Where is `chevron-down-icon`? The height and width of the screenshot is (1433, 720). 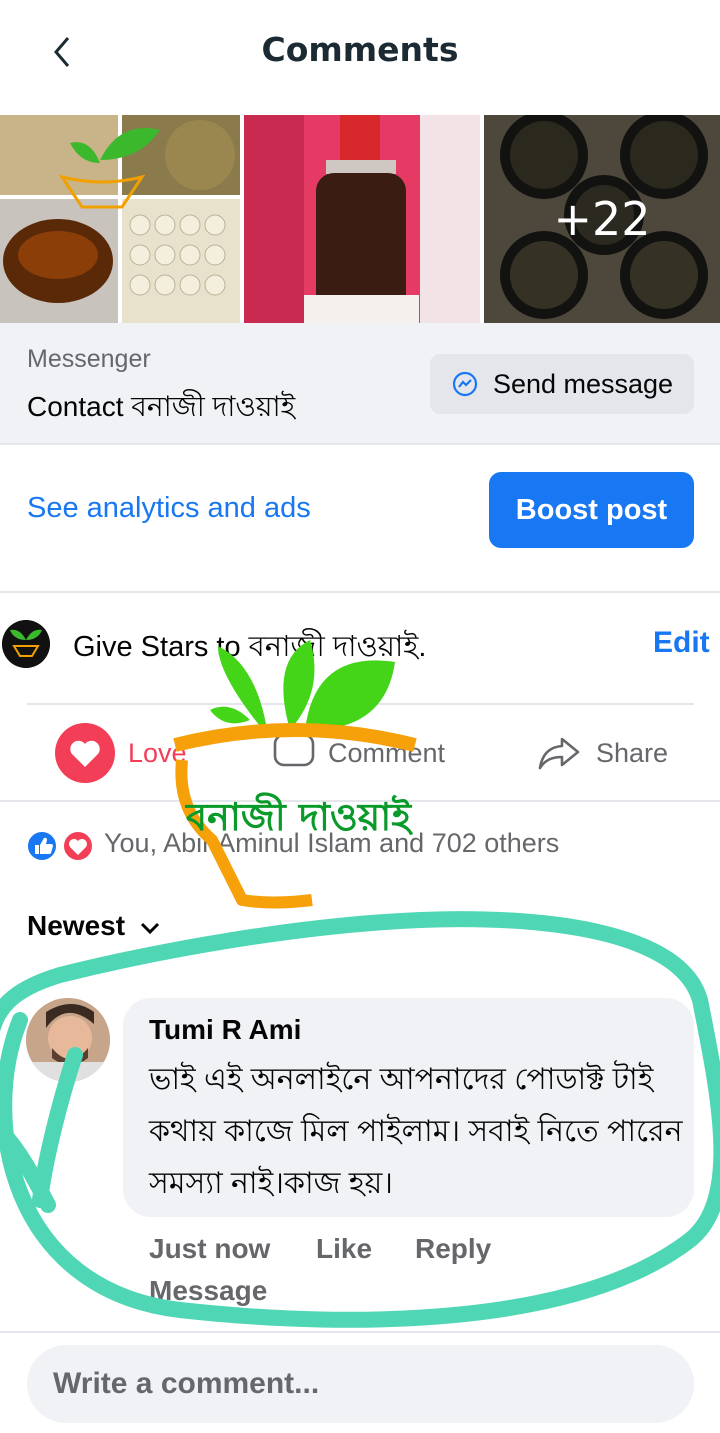
chevron-down-icon is located at coordinates (149, 928).